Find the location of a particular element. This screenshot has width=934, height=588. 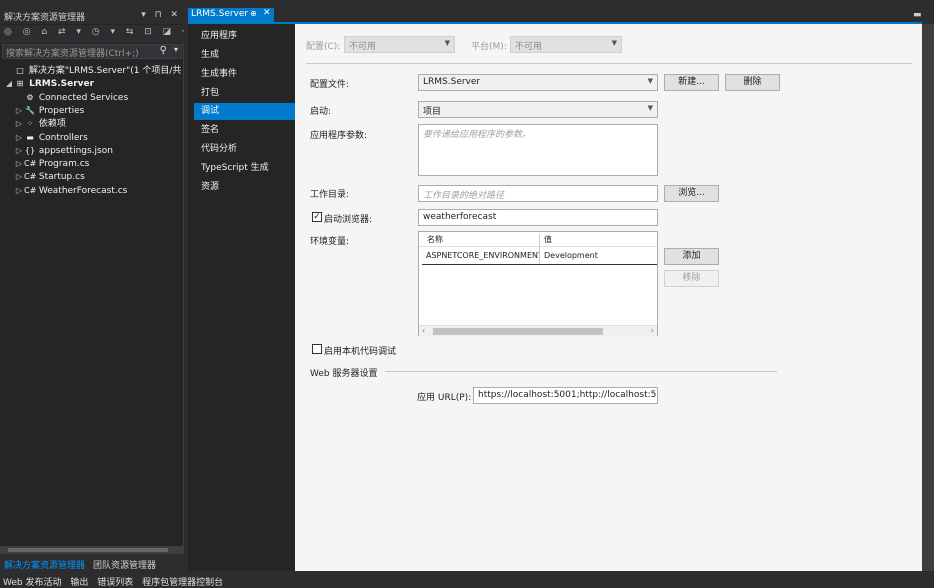

chevron-right-icon: › is located at coordinates (652, 330).